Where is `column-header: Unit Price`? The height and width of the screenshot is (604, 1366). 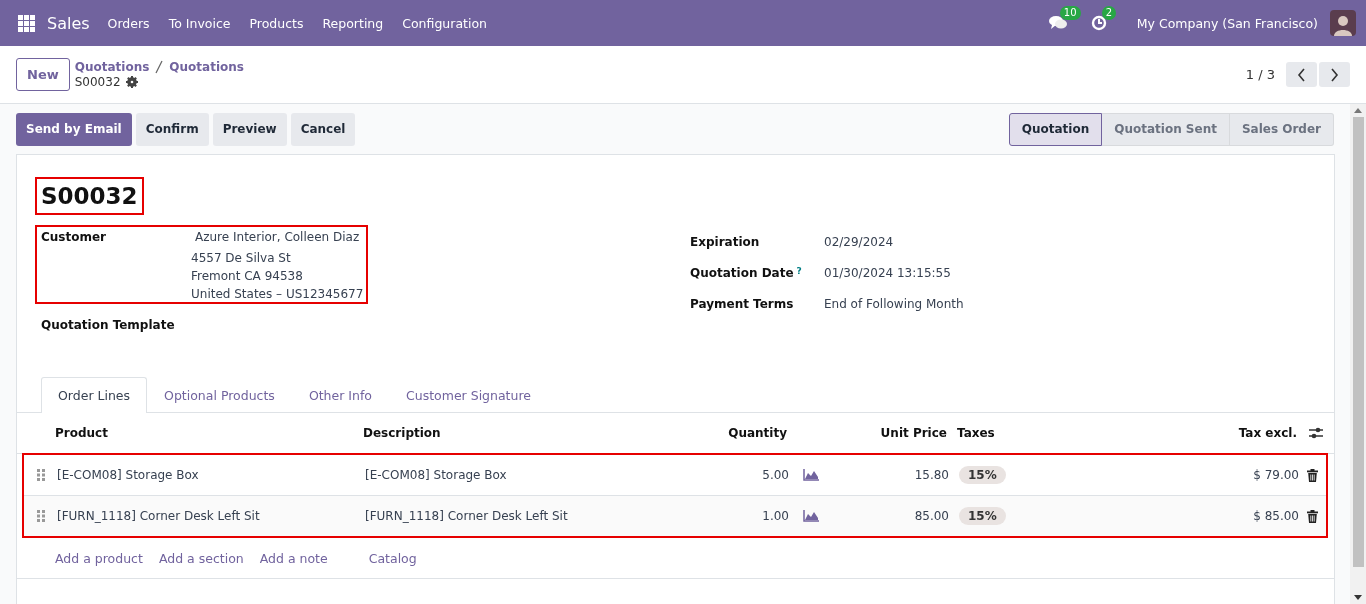 column-header: Unit Price is located at coordinates (888, 433).